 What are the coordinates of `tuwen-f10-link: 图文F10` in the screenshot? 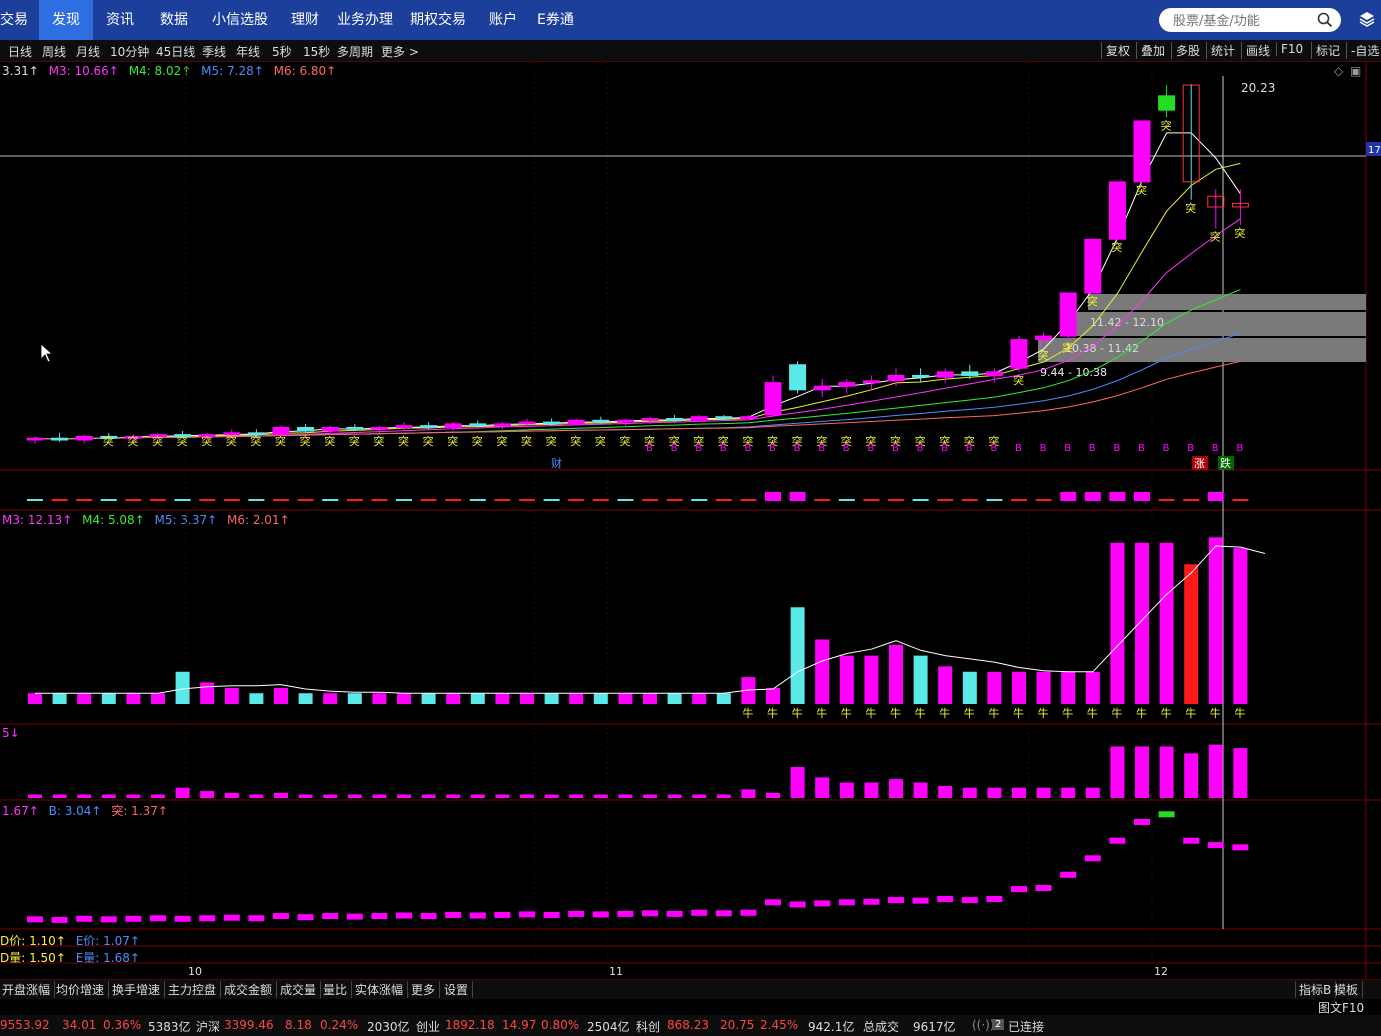 It's located at (1341, 1007).